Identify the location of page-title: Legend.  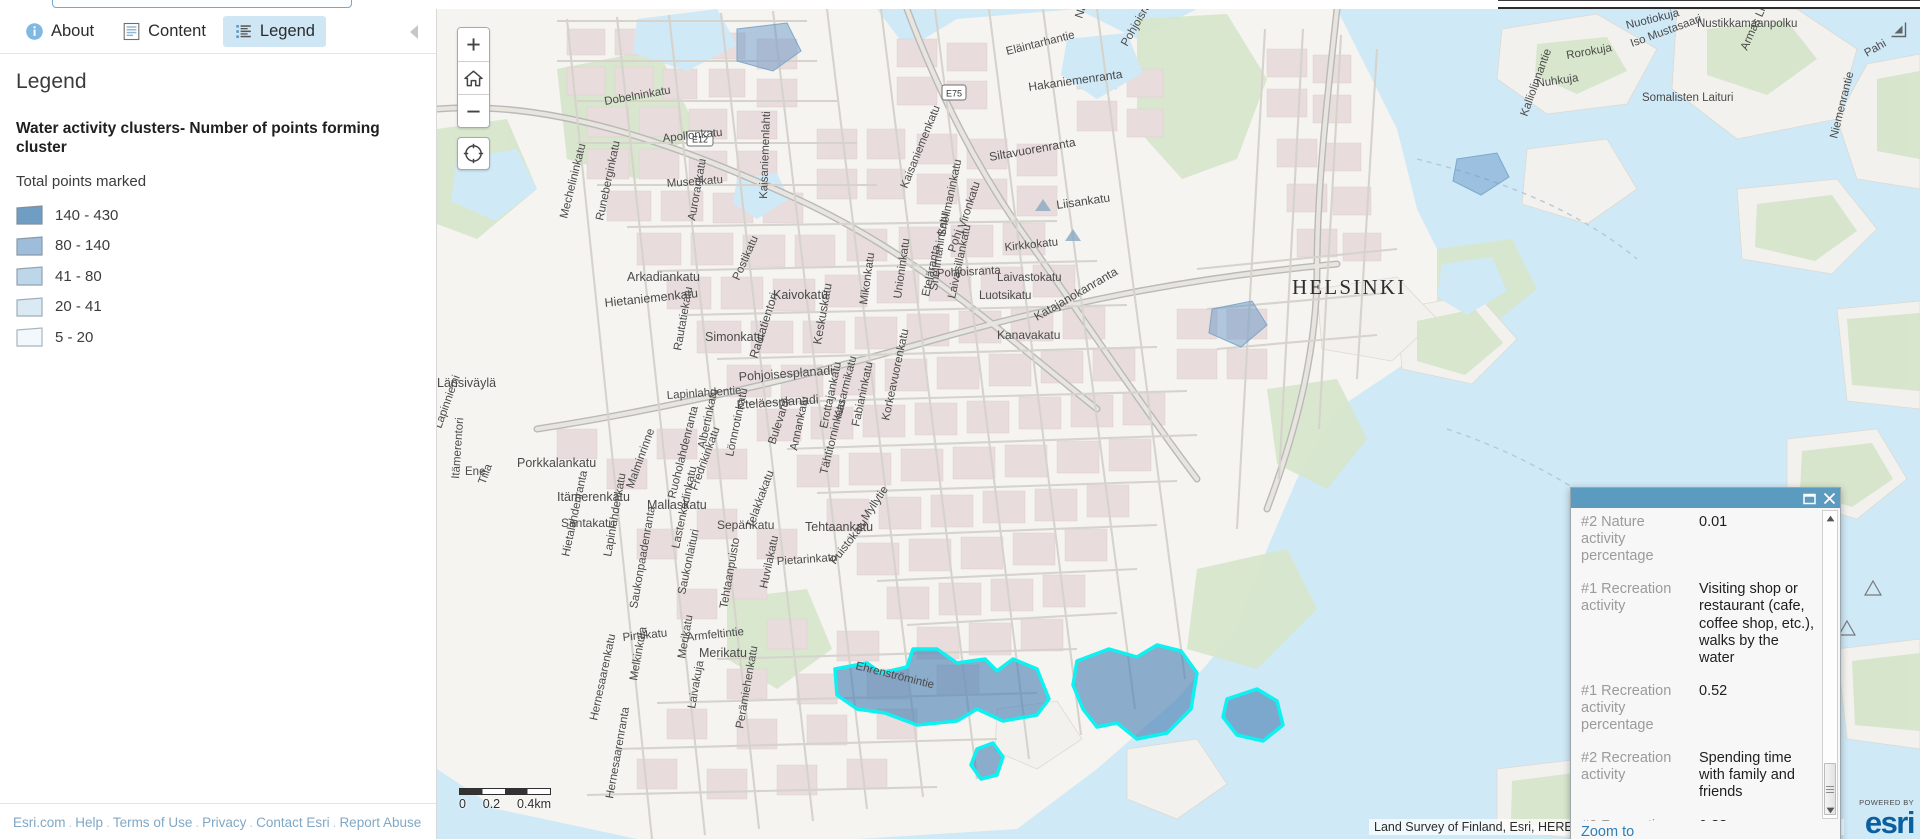
(51, 81).